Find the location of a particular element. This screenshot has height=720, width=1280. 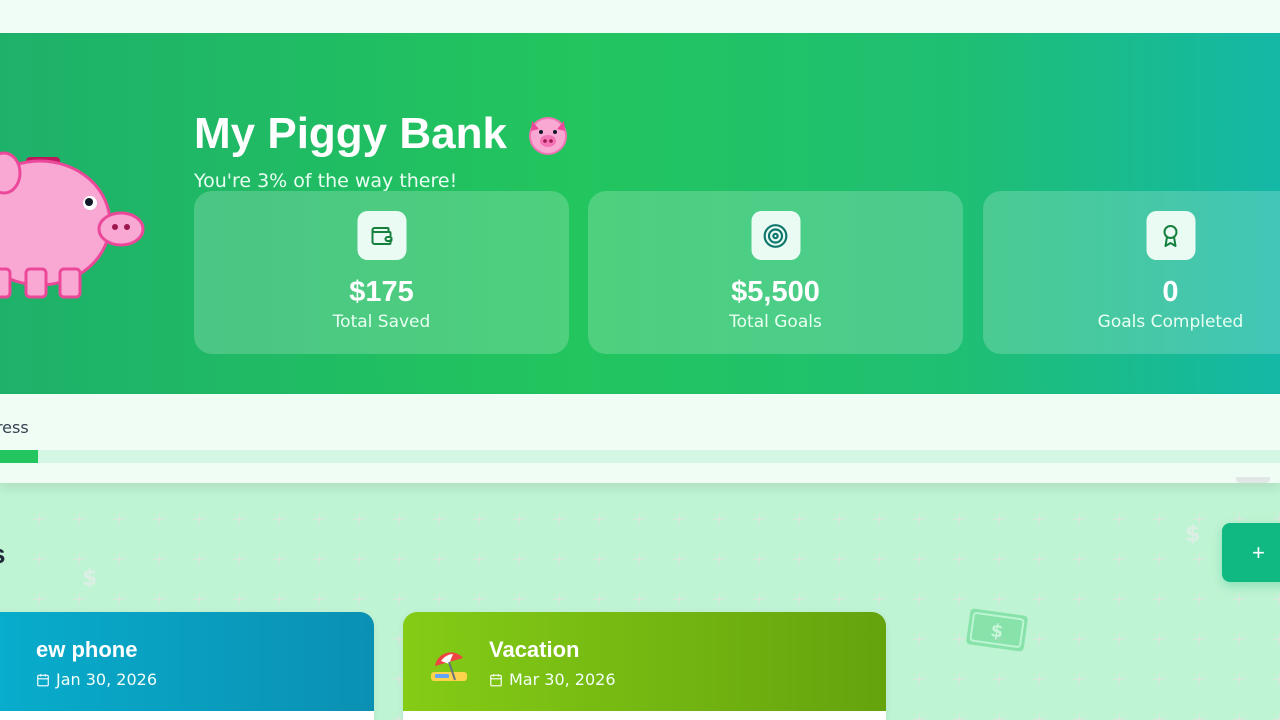

progress-label: ogress is located at coordinates (14, 427).